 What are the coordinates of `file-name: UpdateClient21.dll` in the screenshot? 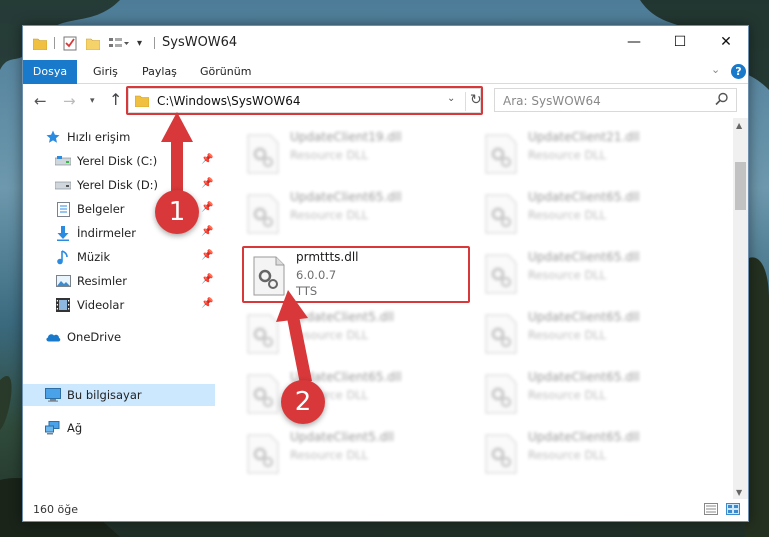 It's located at (584, 137).